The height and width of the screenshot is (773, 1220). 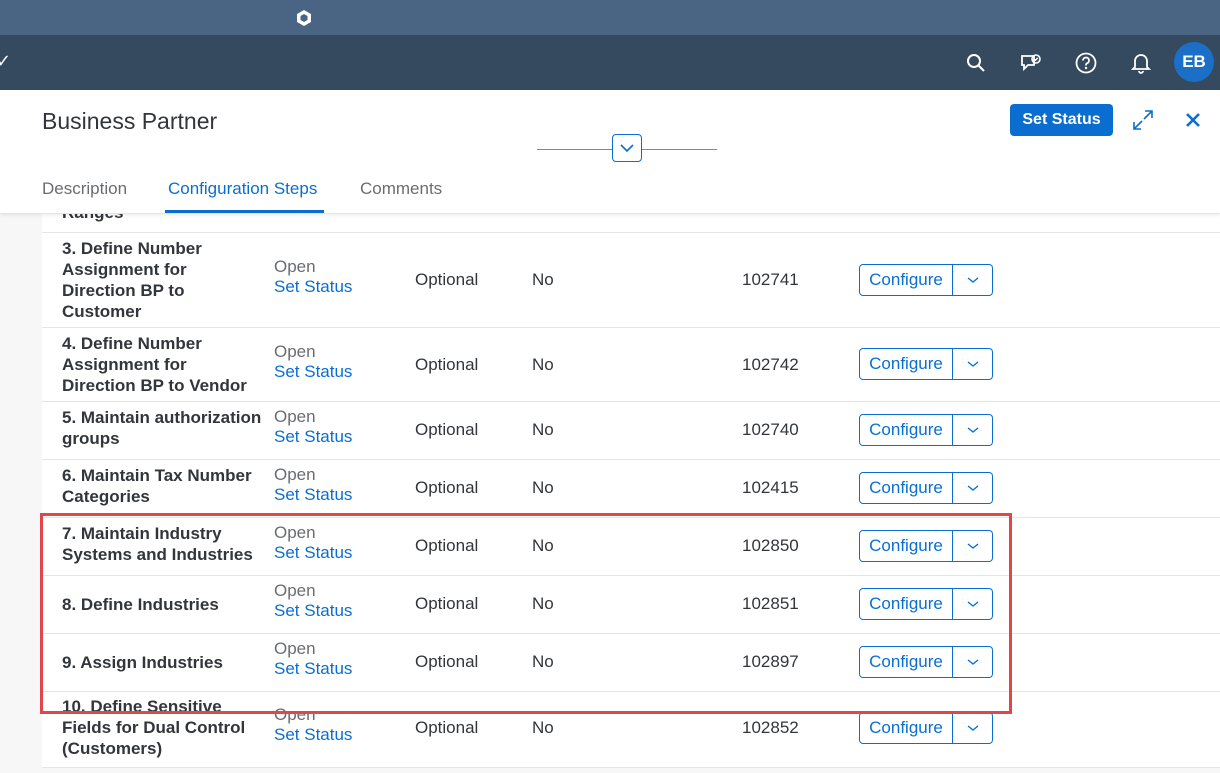 I want to click on step-name: 9. Assign Industries, so click(x=142, y=662).